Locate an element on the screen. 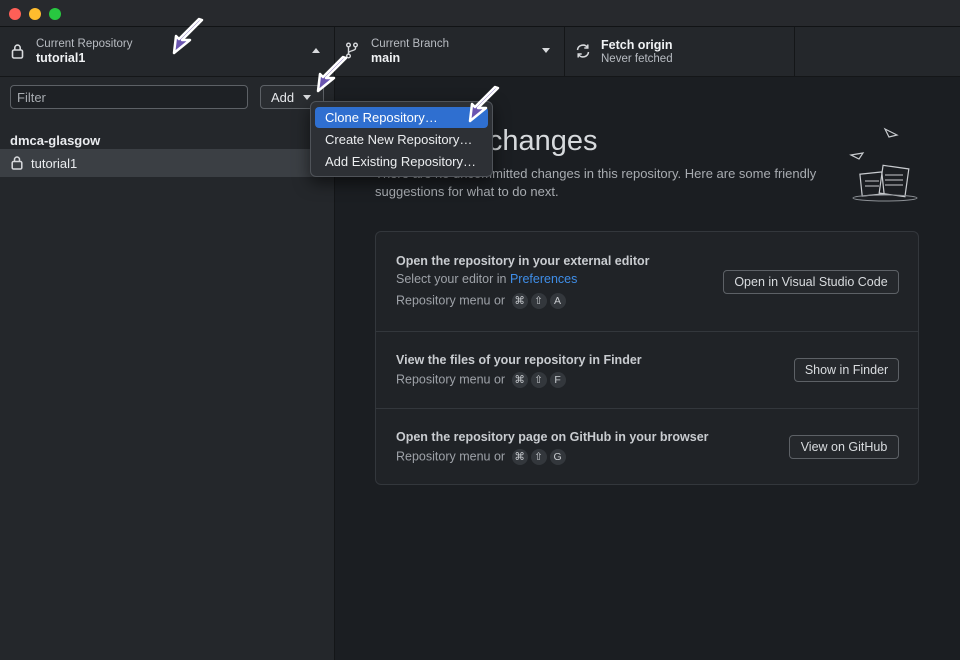  add-button-label: Add is located at coordinates (283, 97).